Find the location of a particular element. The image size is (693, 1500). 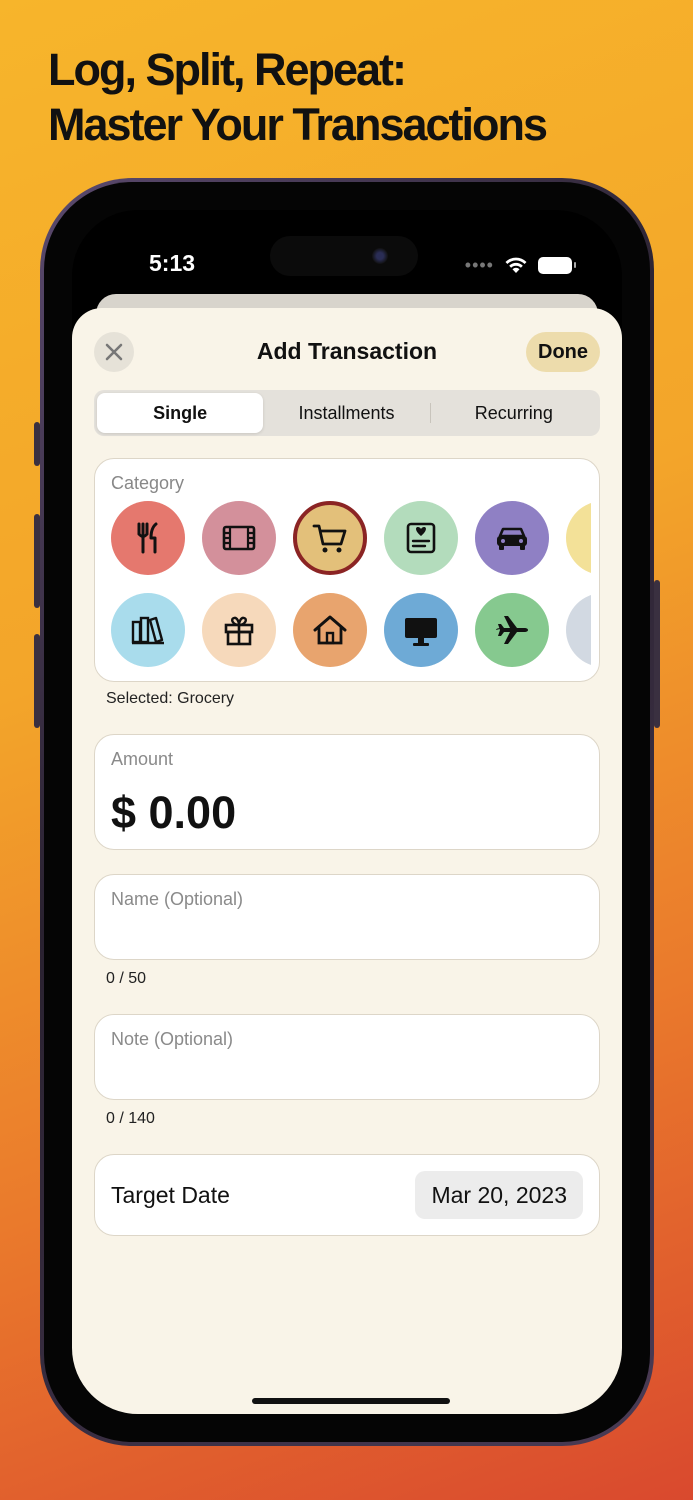

target-date-row: Target Date Mar 20, 2023 is located at coordinates (347, 1195).